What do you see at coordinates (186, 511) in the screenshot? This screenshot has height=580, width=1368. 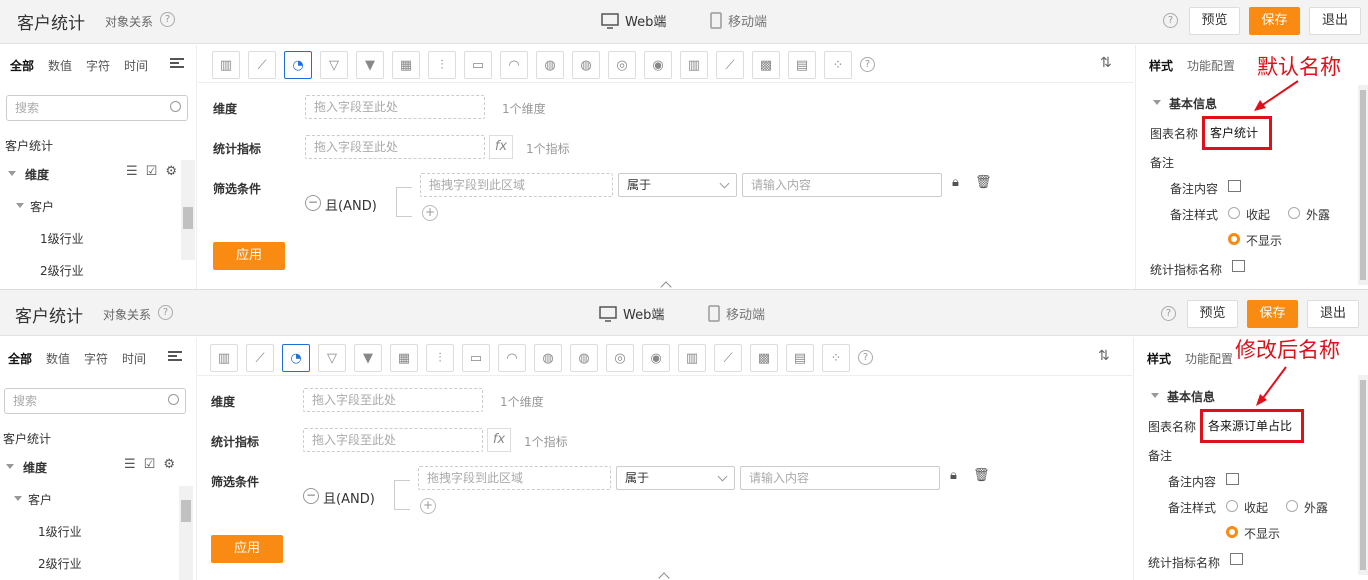 I see `scrollbar-thumb` at bounding box center [186, 511].